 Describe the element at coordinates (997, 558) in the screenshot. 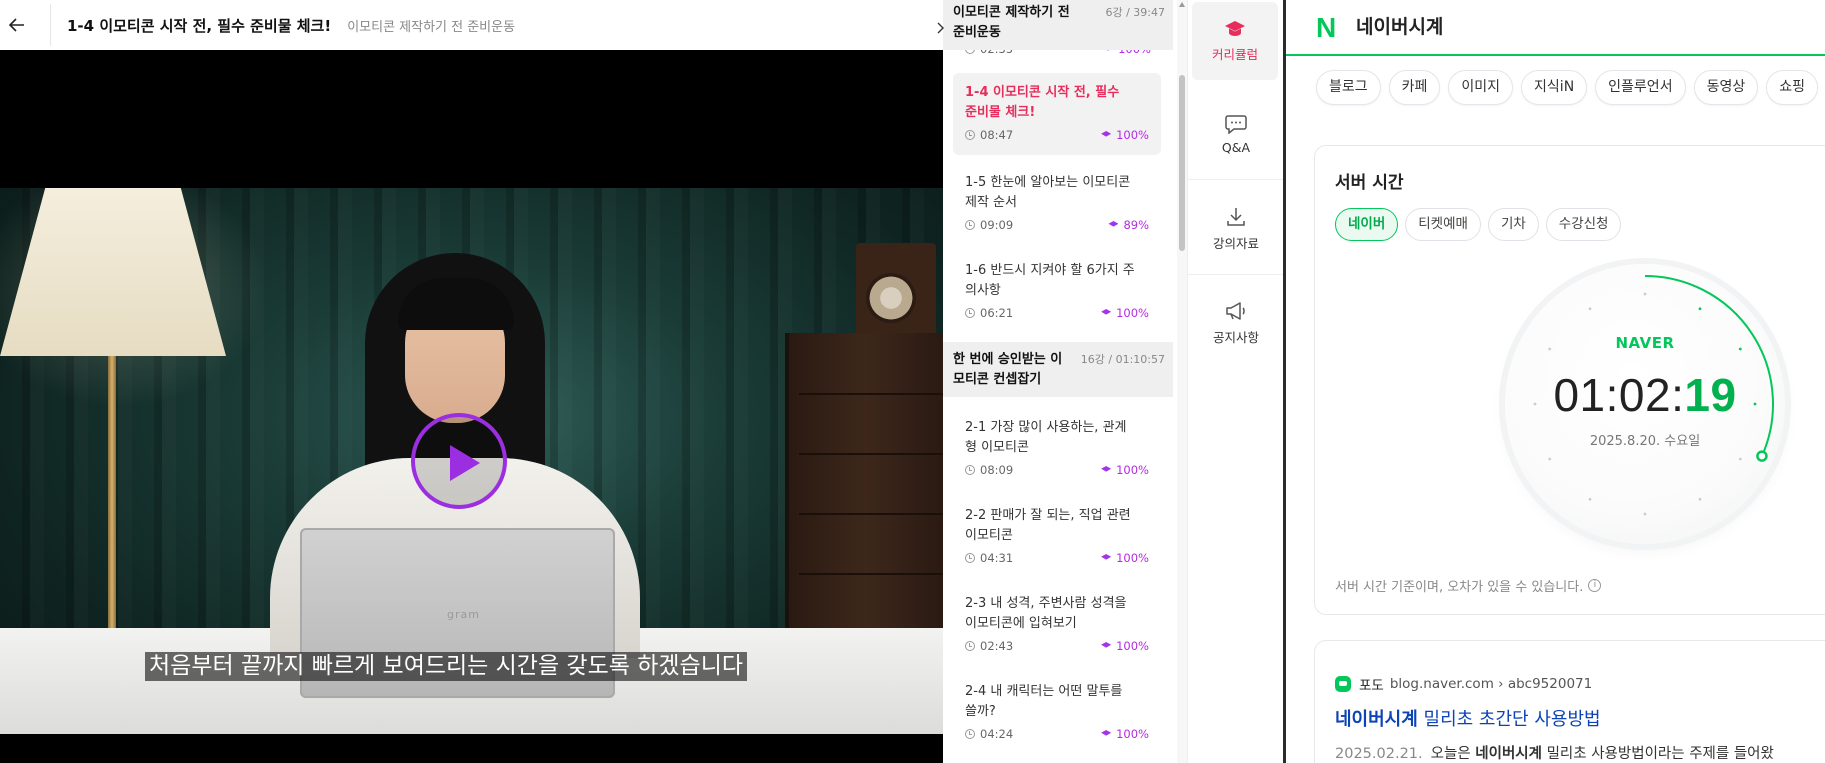

I see `item-duration: 04:31` at that location.